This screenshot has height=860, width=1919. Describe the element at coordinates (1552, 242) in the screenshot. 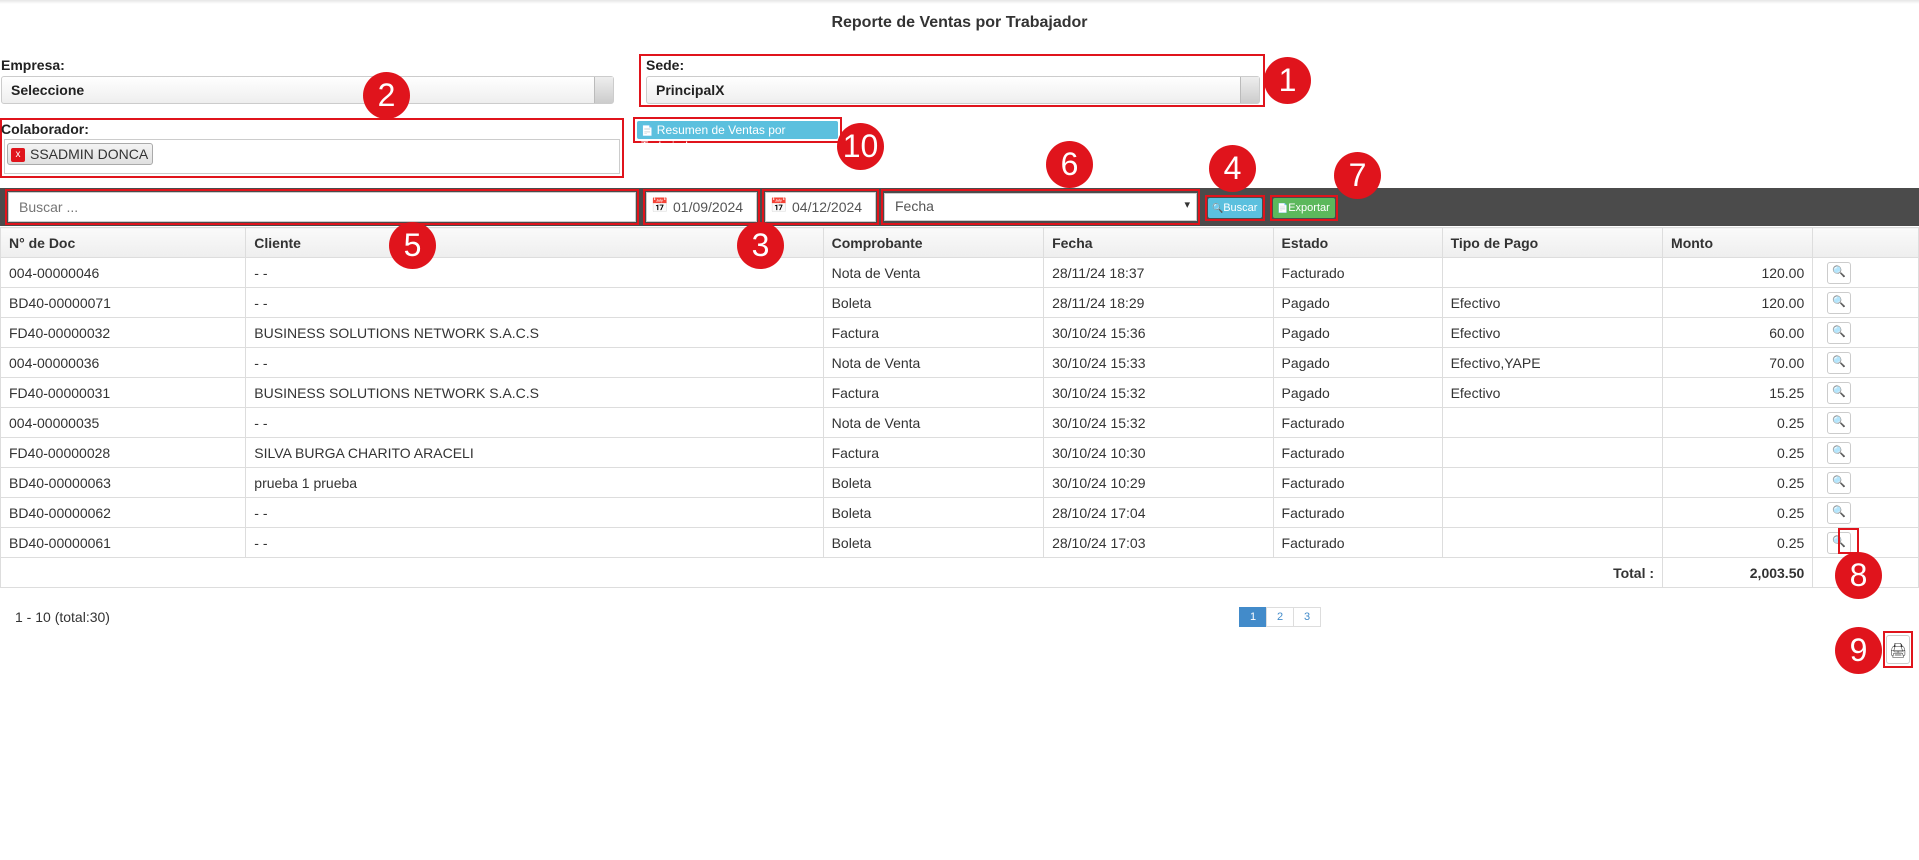

I see `col-header-tipo-pago: Tipo de Pago` at that location.